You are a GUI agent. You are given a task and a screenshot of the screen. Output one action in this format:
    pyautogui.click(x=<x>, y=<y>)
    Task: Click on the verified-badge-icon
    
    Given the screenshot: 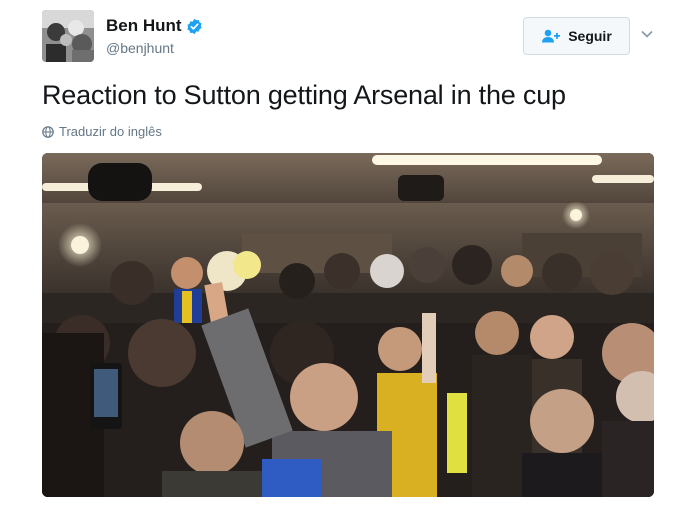 What is the action you would take?
    pyautogui.click(x=194, y=26)
    